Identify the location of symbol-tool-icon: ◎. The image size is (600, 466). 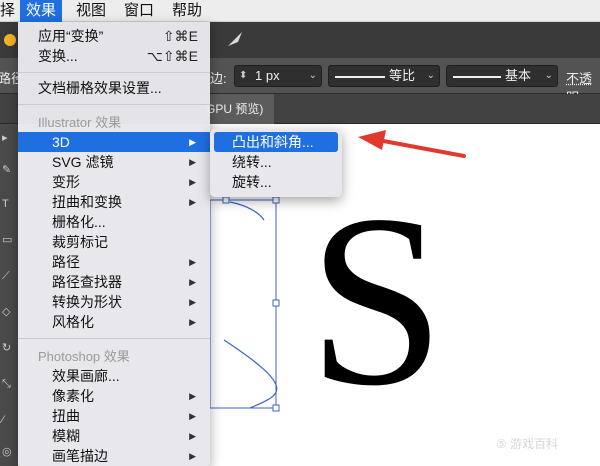
(8, 452).